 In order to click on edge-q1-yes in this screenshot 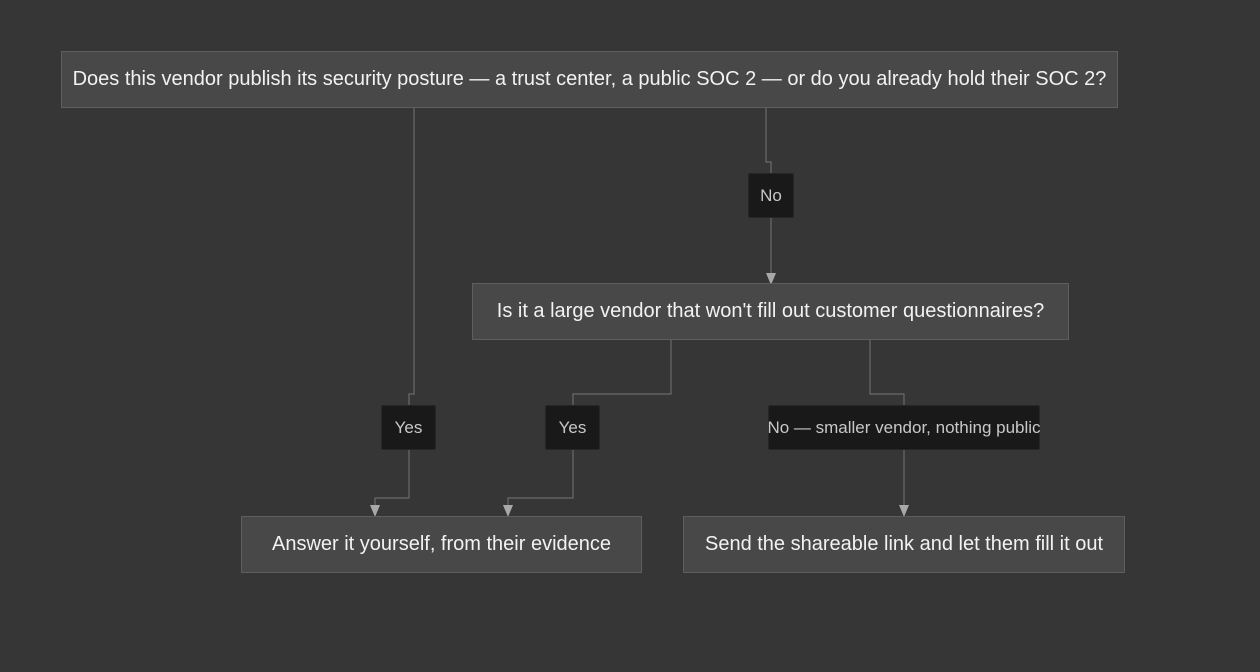, I will do `click(411, 256)`.